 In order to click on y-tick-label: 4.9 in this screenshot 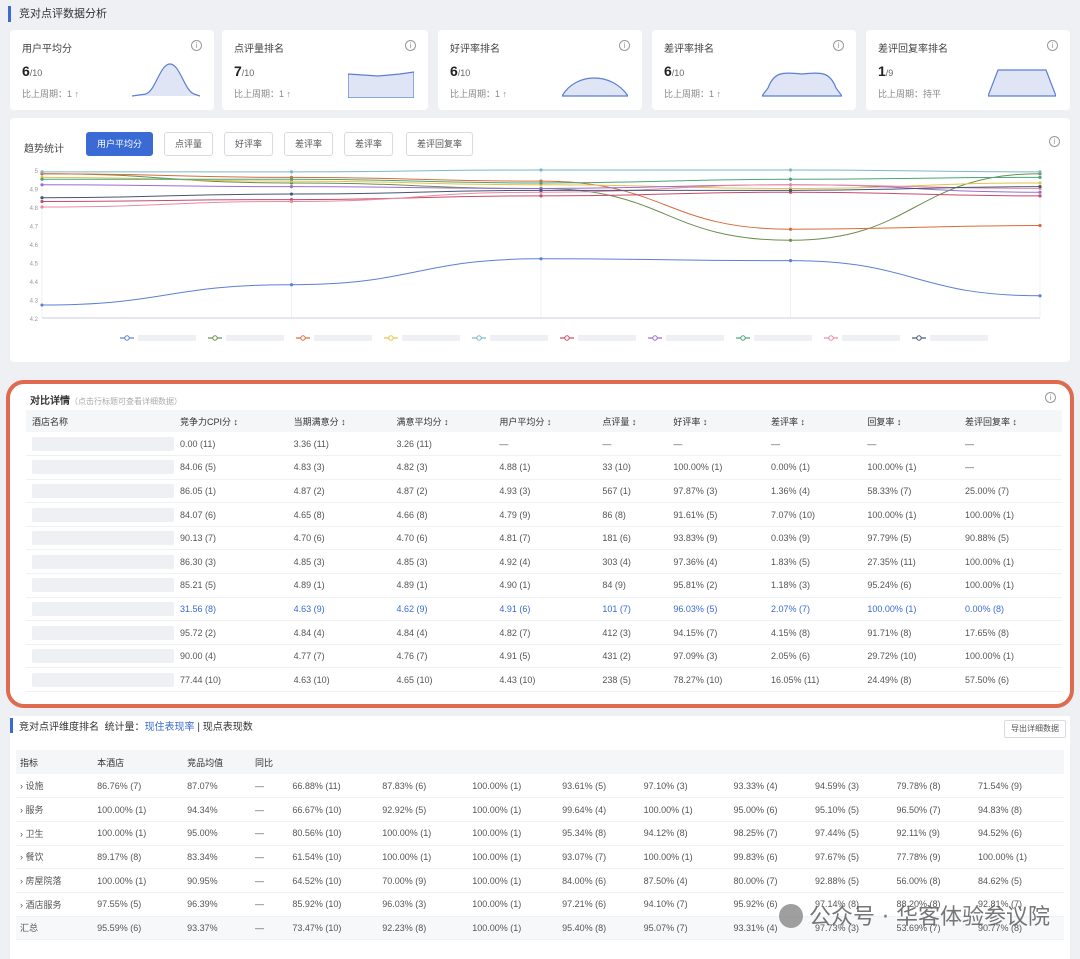, I will do `click(34, 191)`.